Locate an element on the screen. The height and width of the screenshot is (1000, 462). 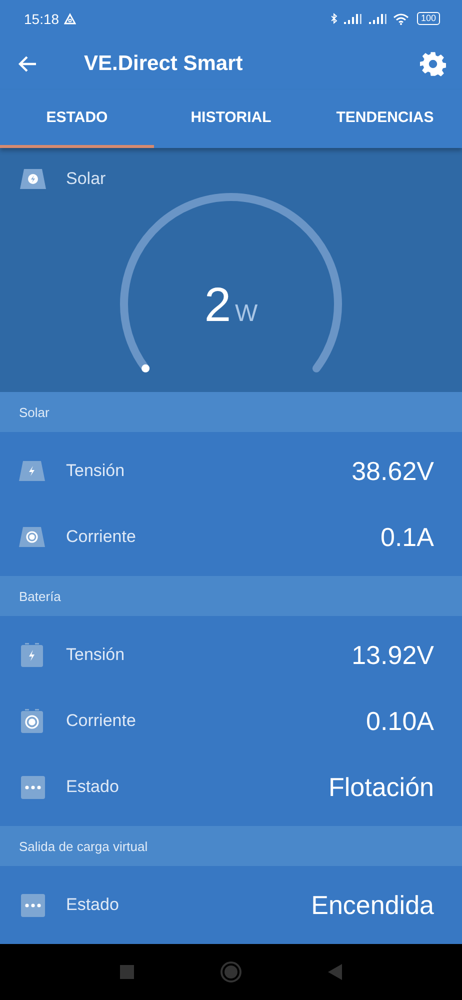
section-title: Solar is located at coordinates (34, 412).